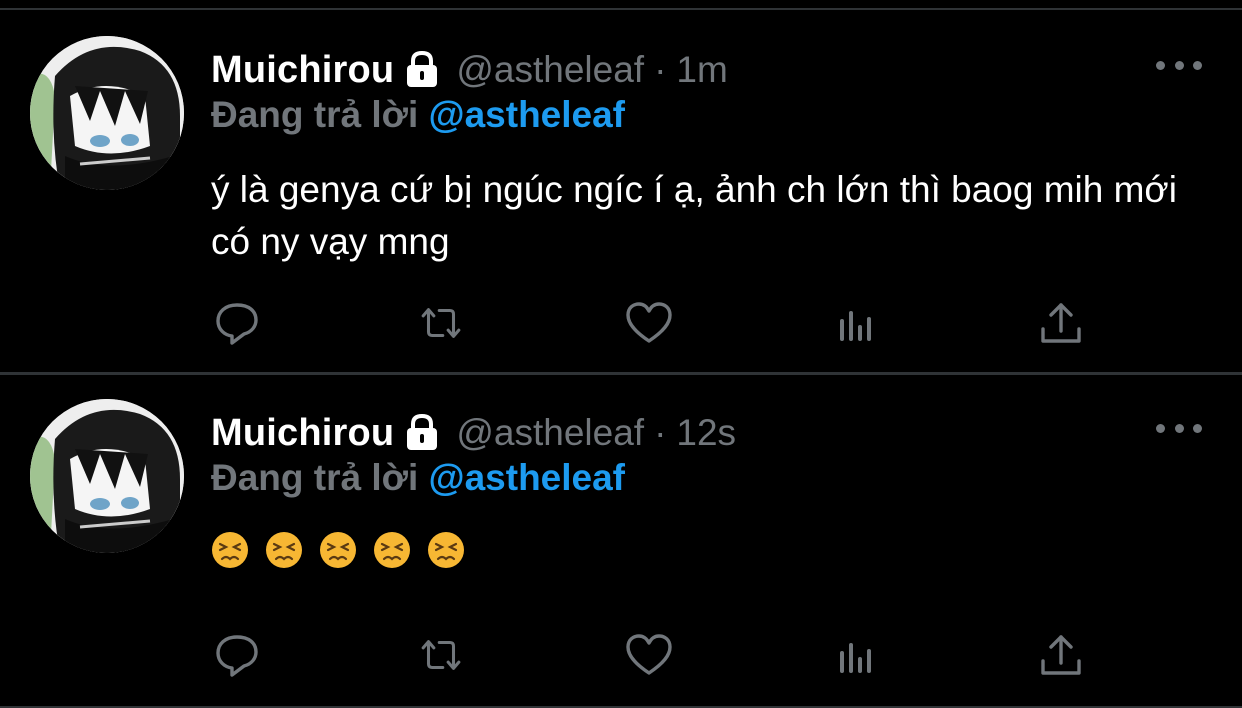 The width and height of the screenshot is (1242, 708). I want to click on tweet-header: Muichirou @astheleaf · 1m, so click(469, 70).